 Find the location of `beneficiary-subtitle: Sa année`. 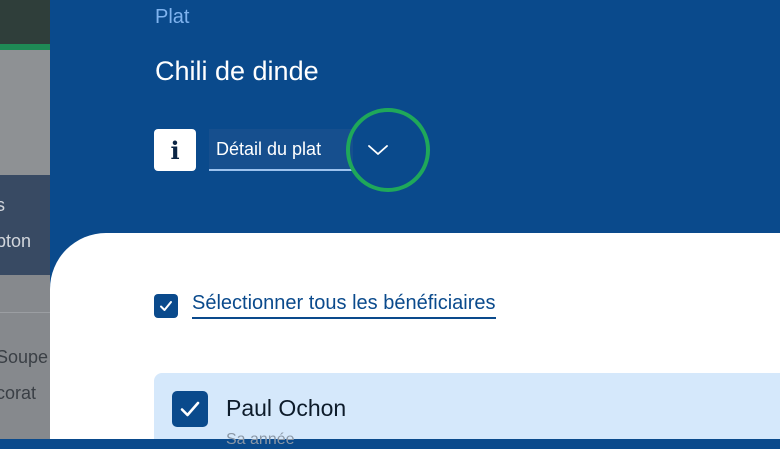

beneficiary-subtitle: Sa année is located at coordinates (260, 439).